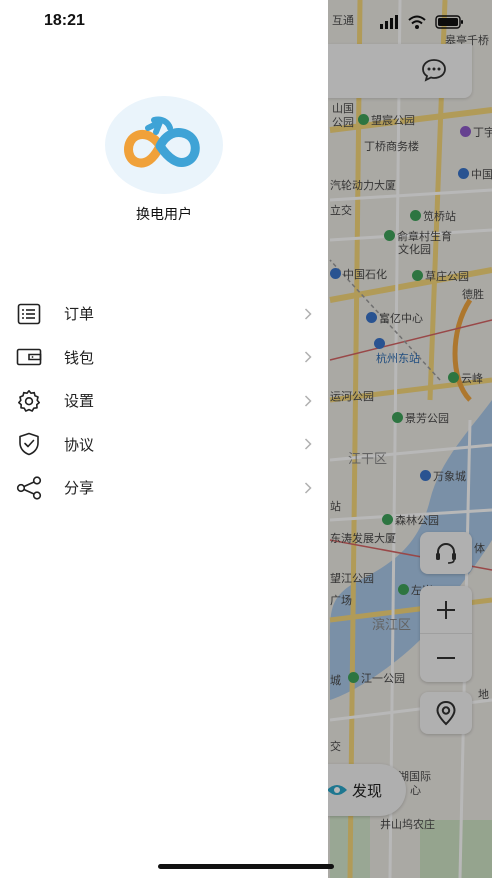 The width and height of the screenshot is (492, 878). What do you see at coordinates (164, 314) in the screenshot?
I see `menu-item-orders: 订单` at bounding box center [164, 314].